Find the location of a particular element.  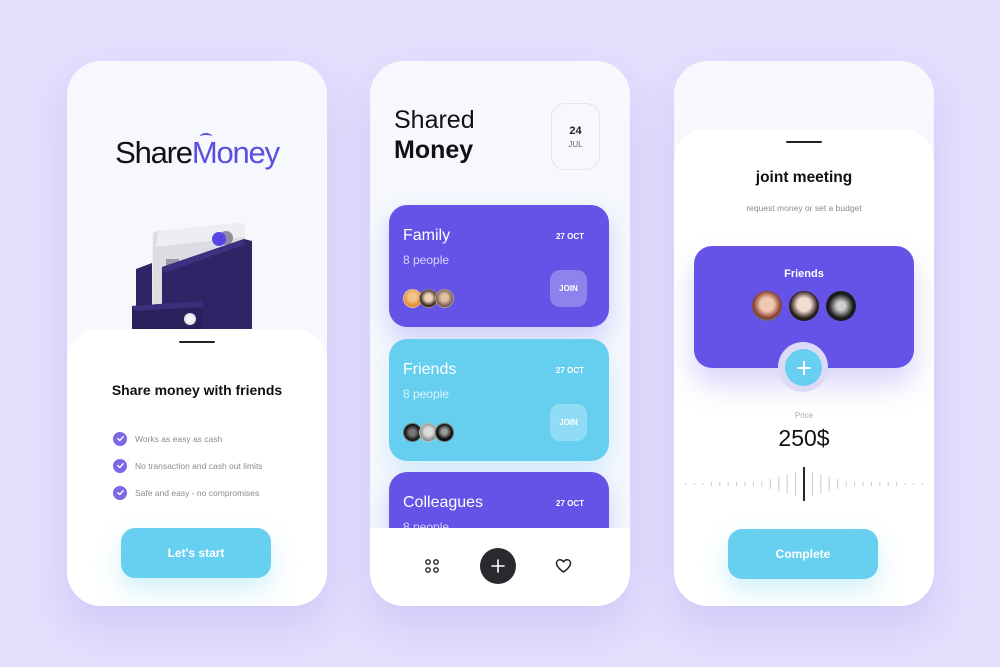

add-group-button is located at coordinates (498, 566).